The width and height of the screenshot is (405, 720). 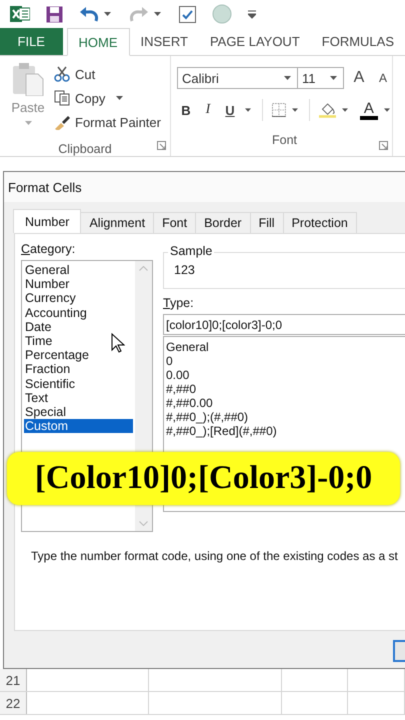 What do you see at coordinates (327, 110) in the screenshot?
I see `fill-color-icon` at bounding box center [327, 110].